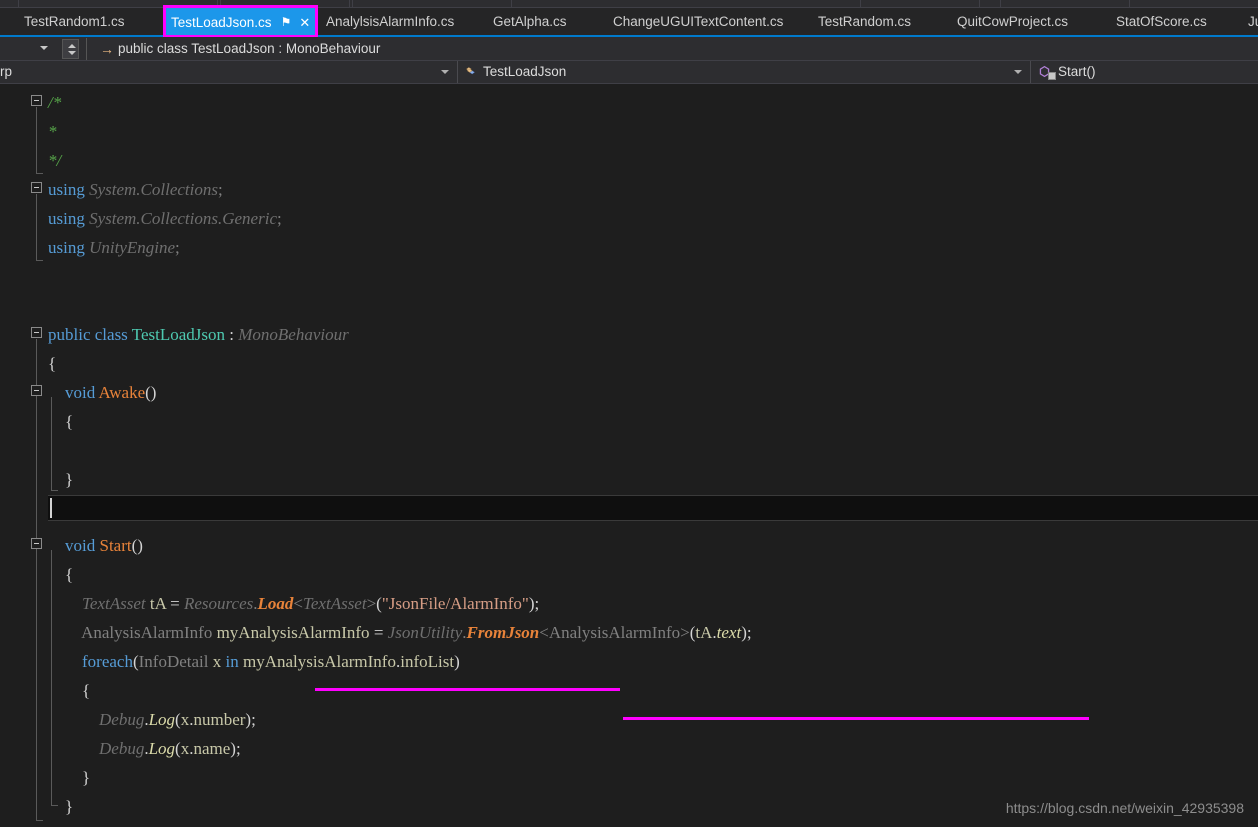  Describe the element at coordinates (1253, 21) in the screenshot. I see `document-tab-label: Ju` at that location.